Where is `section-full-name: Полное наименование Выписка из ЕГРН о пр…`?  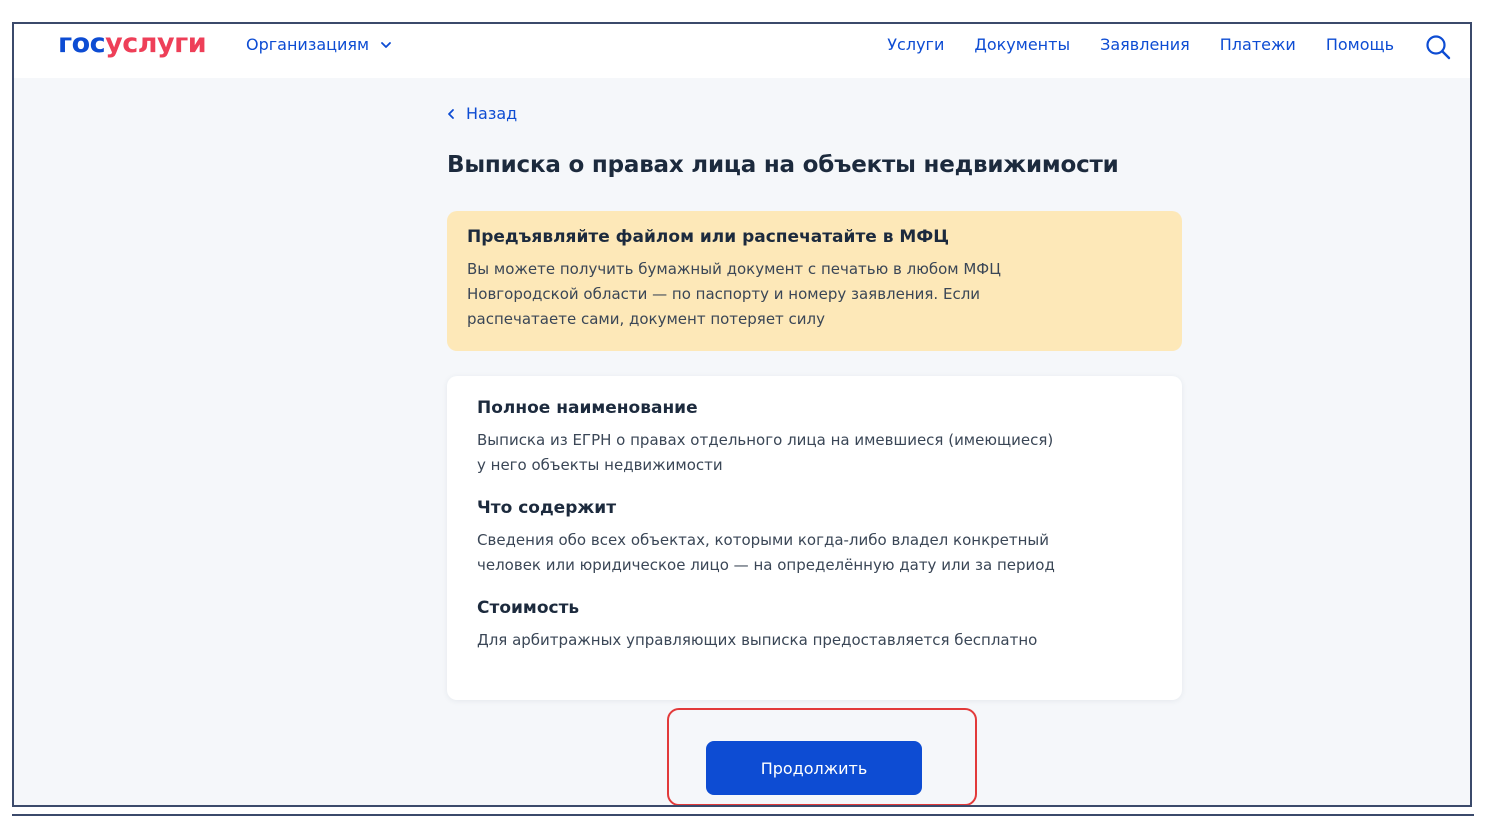
section-full-name: Полное наименование Выписка из ЕГРН о пр… is located at coordinates (814, 438).